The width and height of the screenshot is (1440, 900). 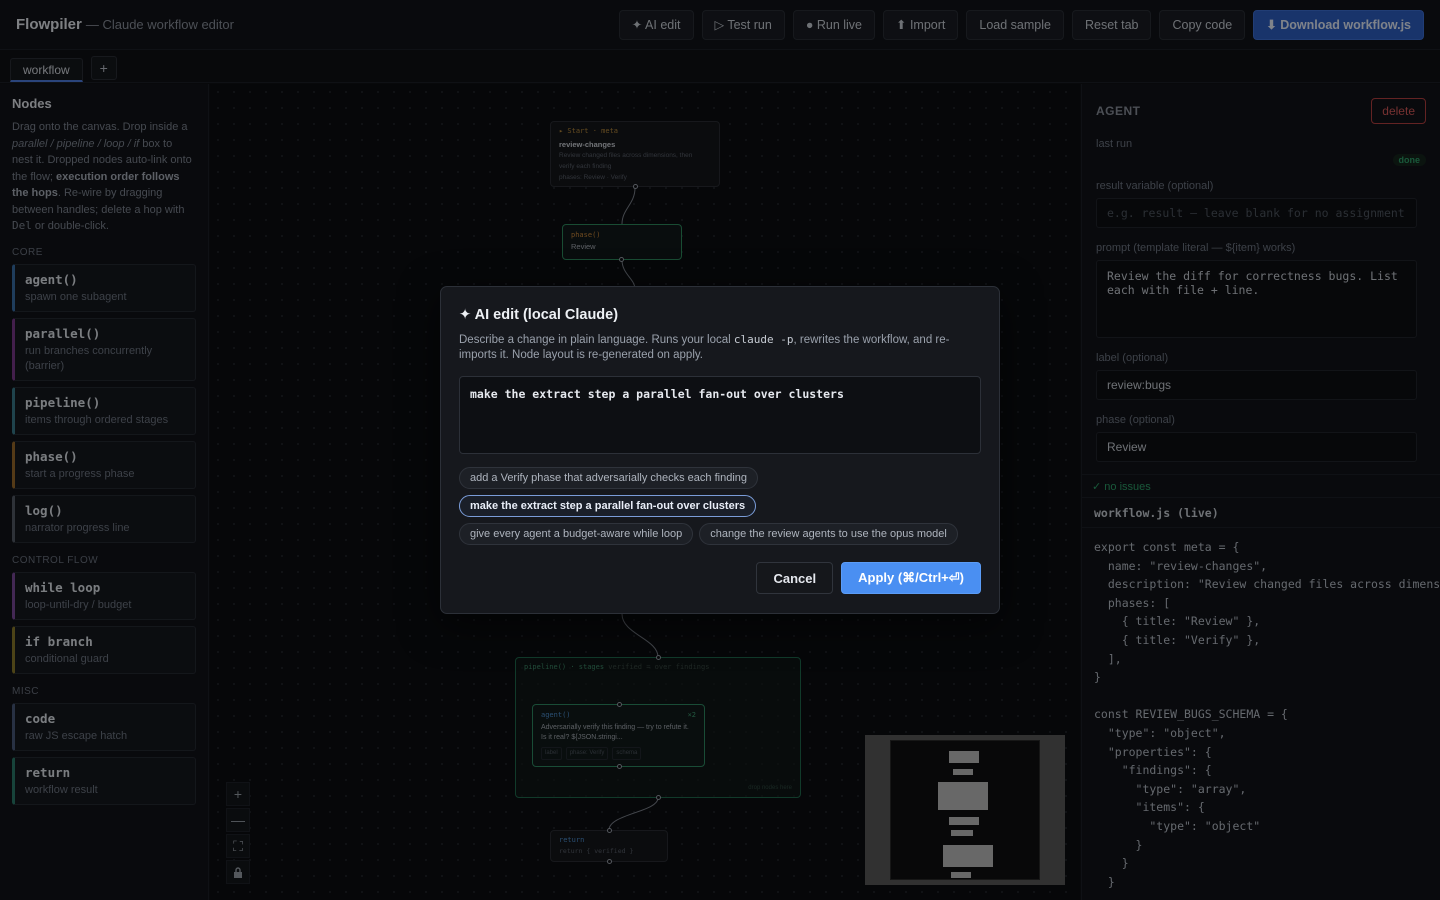 What do you see at coordinates (795, 578) in the screenshot?
I see `cancel-button: Cancel` at bounding box center [795, 578].